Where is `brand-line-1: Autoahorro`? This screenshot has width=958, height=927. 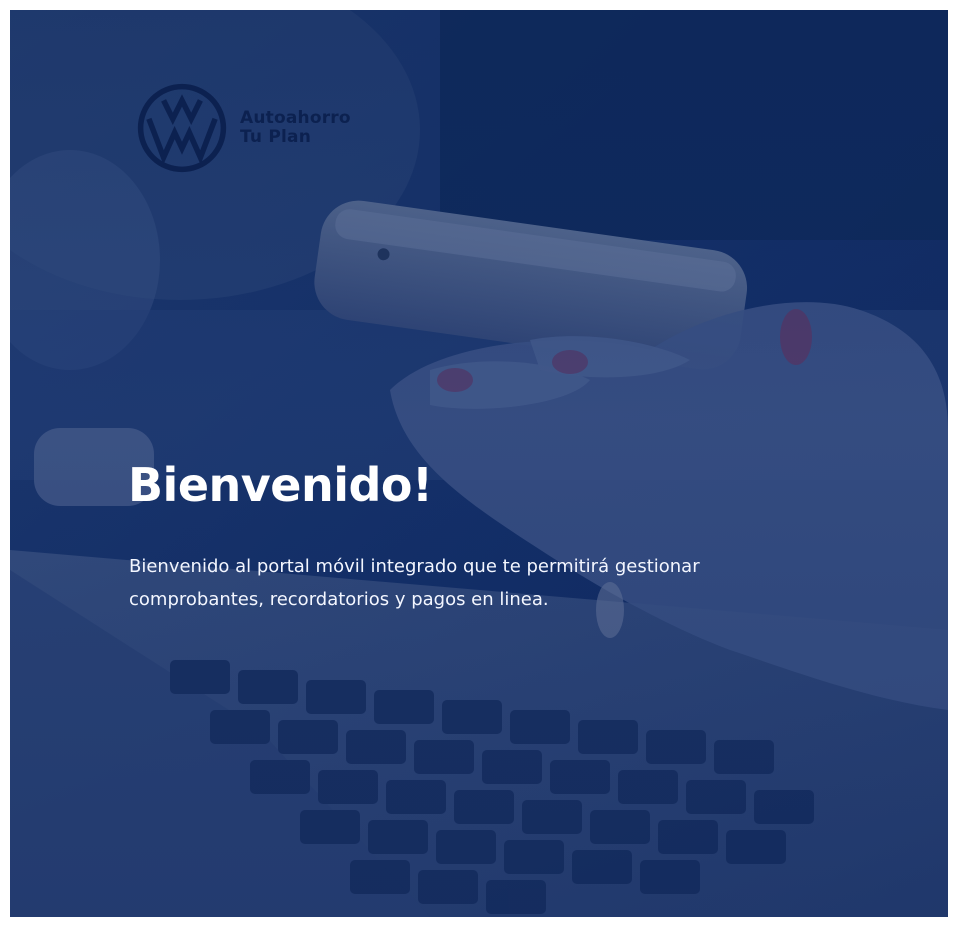
brand-line-1: Autoahorro is located at coordinates (295, 118).